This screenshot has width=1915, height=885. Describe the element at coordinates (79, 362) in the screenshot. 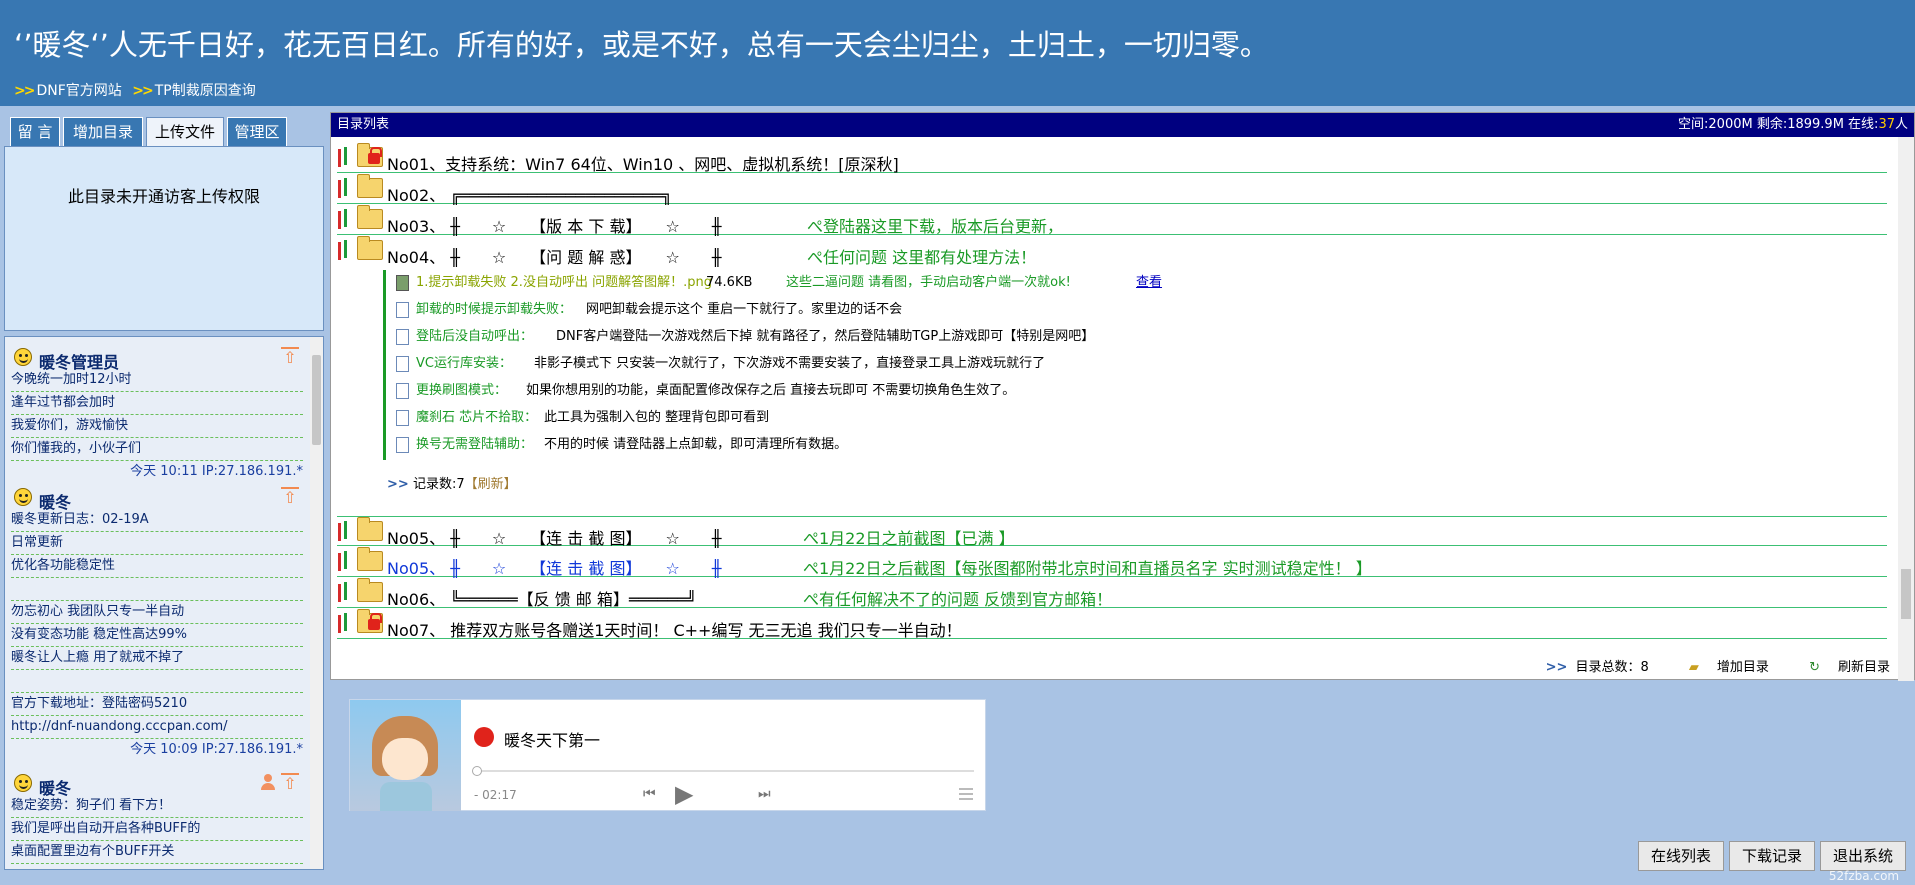

I see `message-author: 暖冬管理员` at that location.